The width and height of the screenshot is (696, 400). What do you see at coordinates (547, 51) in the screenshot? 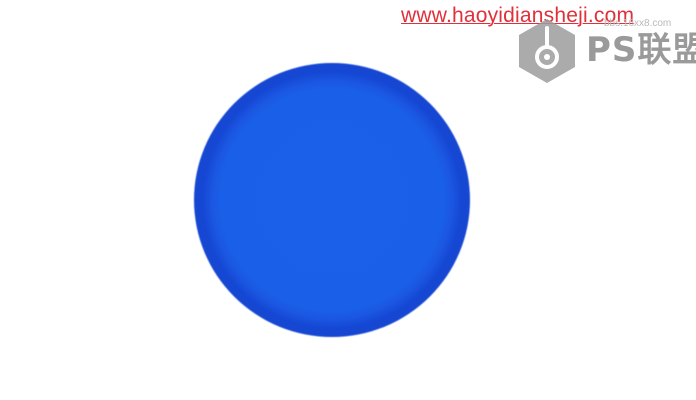
I see `ps-logo-icon` at bounding box center [547, 51].